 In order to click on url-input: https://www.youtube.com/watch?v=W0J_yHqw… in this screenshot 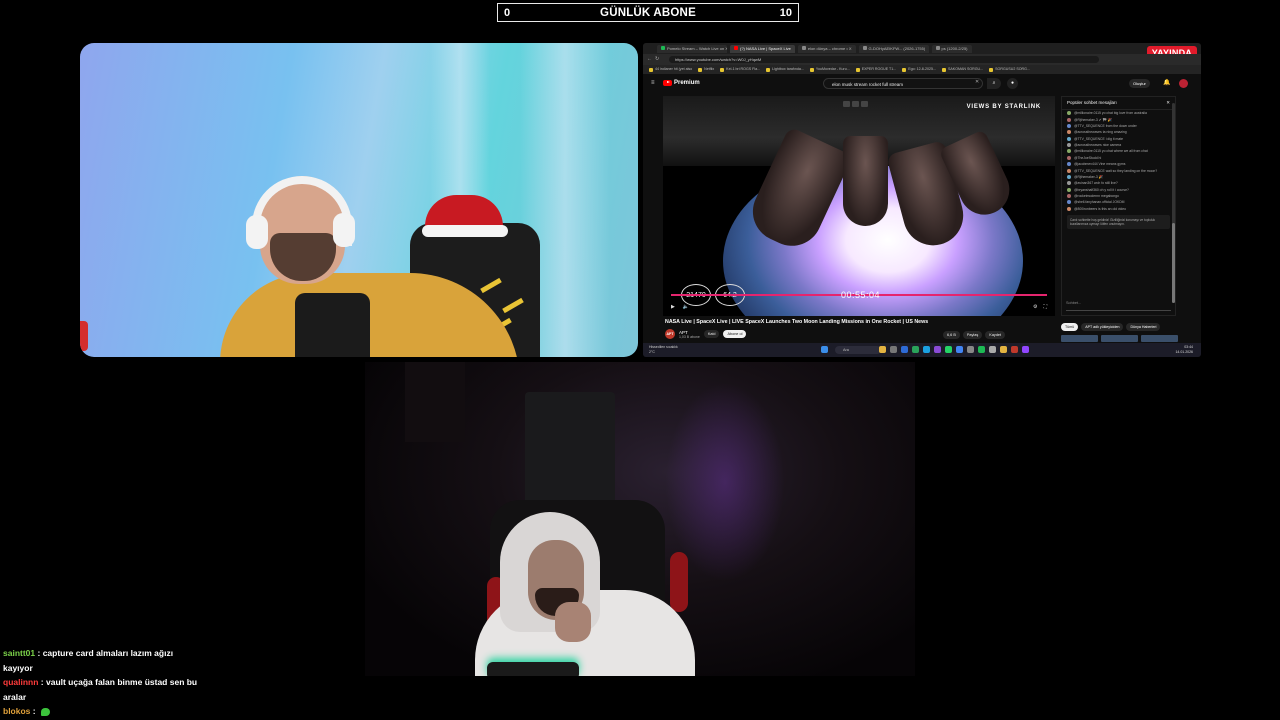, I will do `click(884, 59)`.